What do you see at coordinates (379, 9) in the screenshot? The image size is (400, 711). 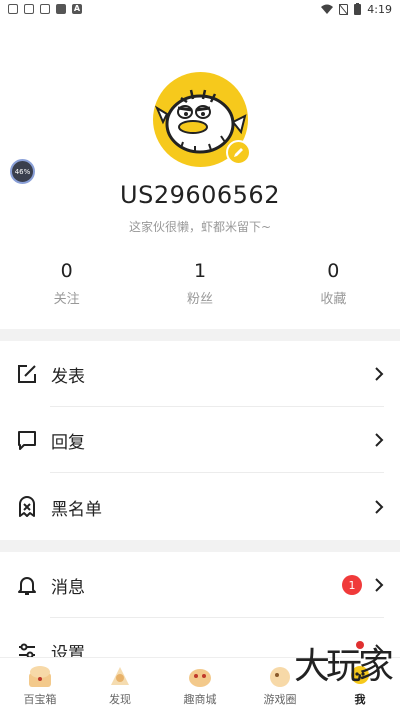 I see `clock: 4:19` at bounding box center [379, 9].